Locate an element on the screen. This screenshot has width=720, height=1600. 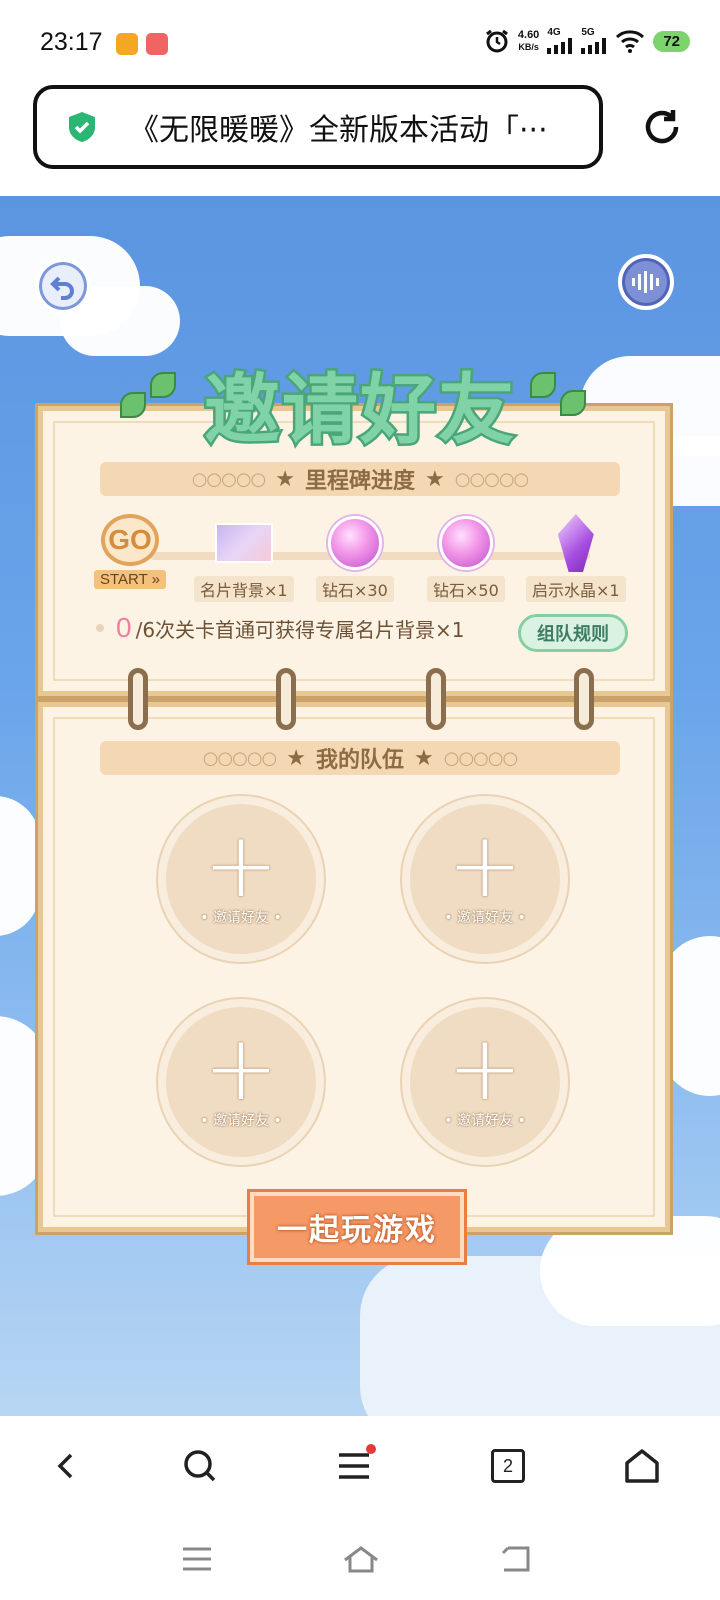
tab-count: 2 is located at coordinates (508, 1466).